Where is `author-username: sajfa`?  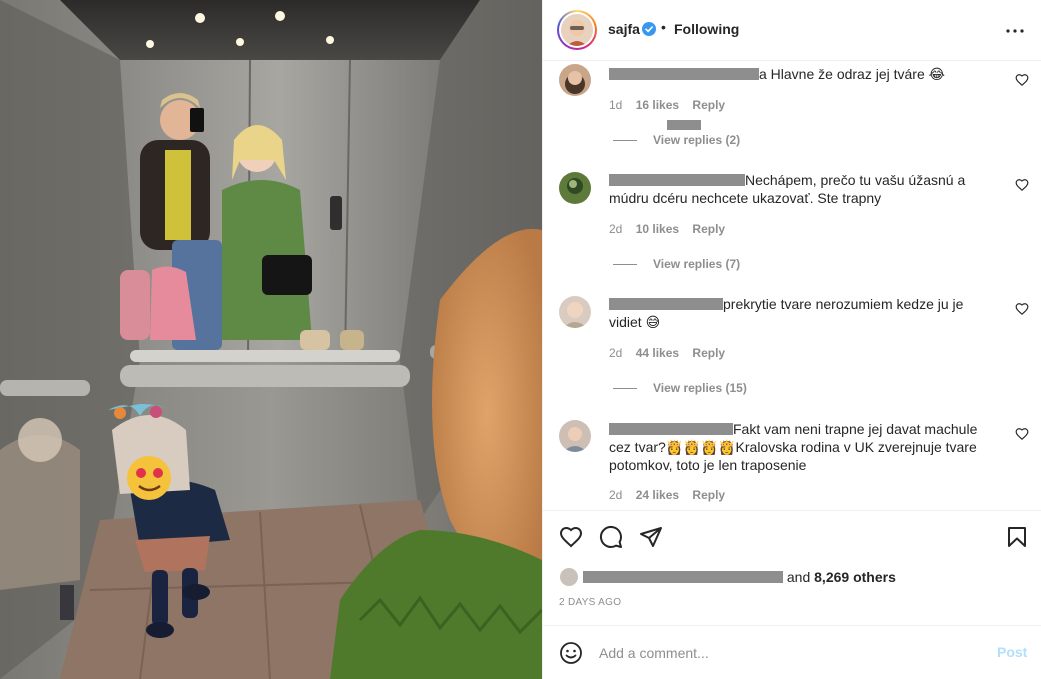
author-username: sajfa is located at coordinates (624, 29).